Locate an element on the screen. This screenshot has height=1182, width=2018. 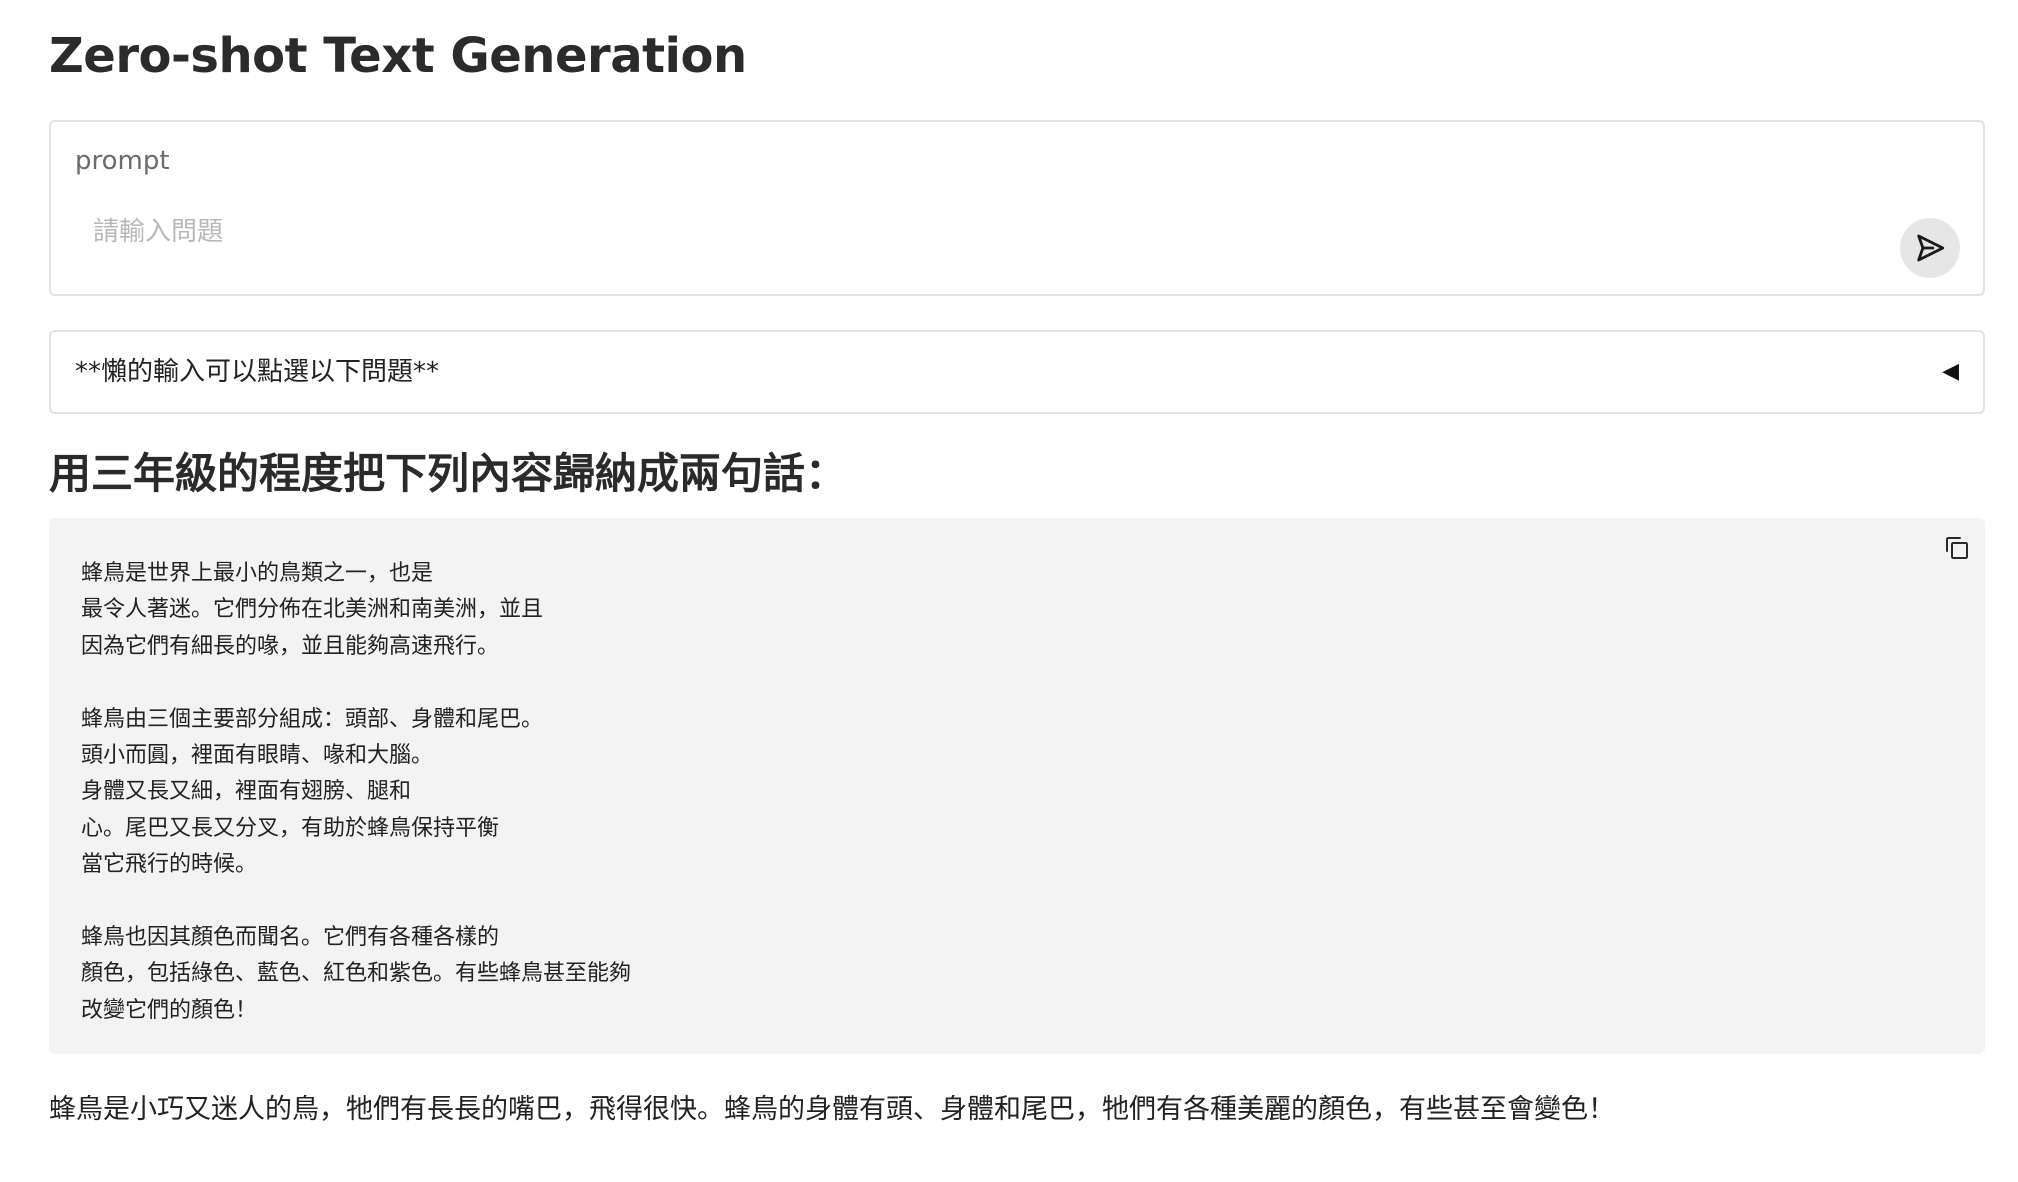
prompt-panel: prompt is located at coordinates (1017, 208).